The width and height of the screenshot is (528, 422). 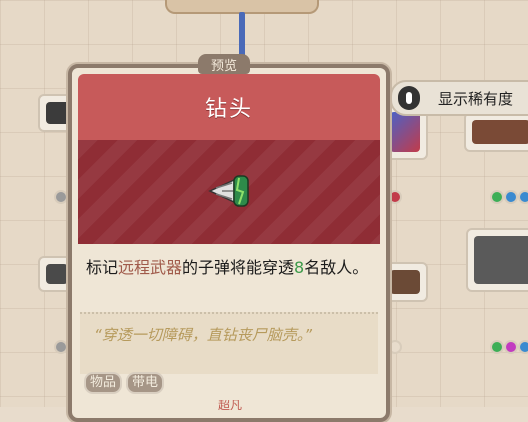 I want to click on item-tags: 物品 带电, so click(x=124, y=383).